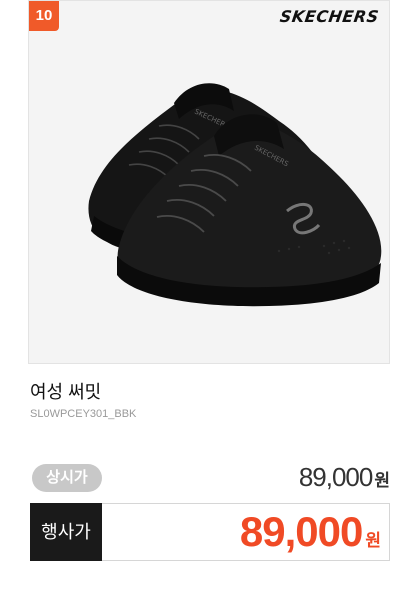 Image resolution: width=400 pixels, height=600 pixels. What do you see at coordinates (373, 540) in the screenshot?
I see `sale-price-unit: 원` at bounding box center [373, 540].